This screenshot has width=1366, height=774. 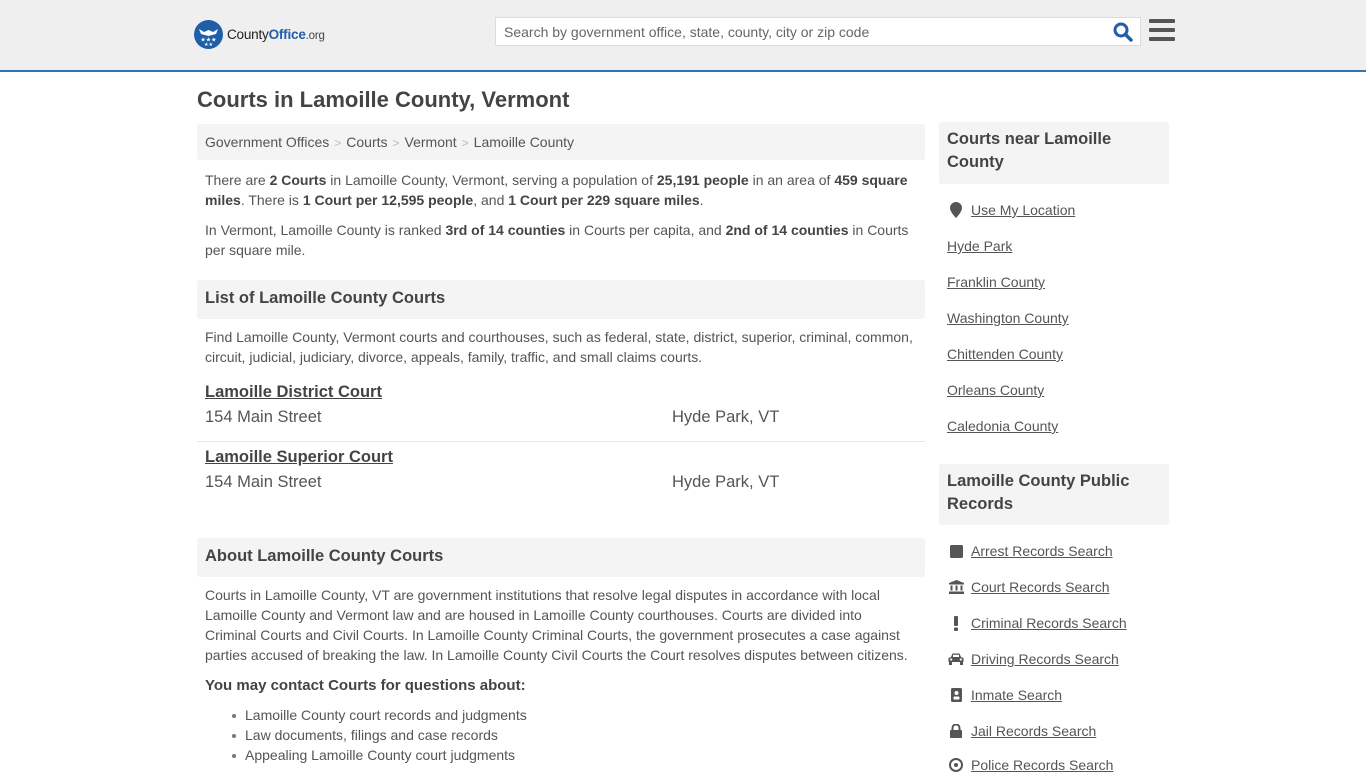 I want to click on breadcrumb-courts: Courts, so click(x=366, y=142).